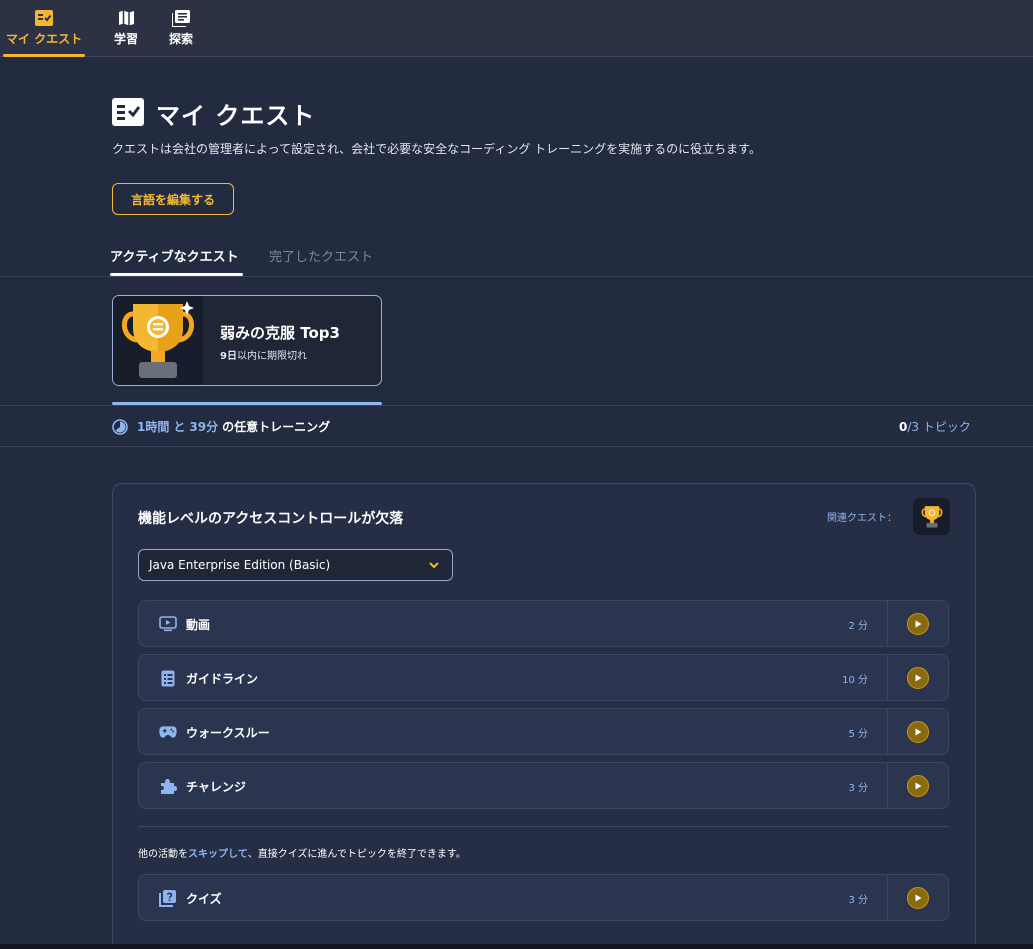  What do you see at coordinates (176, 261) in the screenshot?
I see `tab-active-quests: アクティブなクエスト` at bounding box center [176, 261].